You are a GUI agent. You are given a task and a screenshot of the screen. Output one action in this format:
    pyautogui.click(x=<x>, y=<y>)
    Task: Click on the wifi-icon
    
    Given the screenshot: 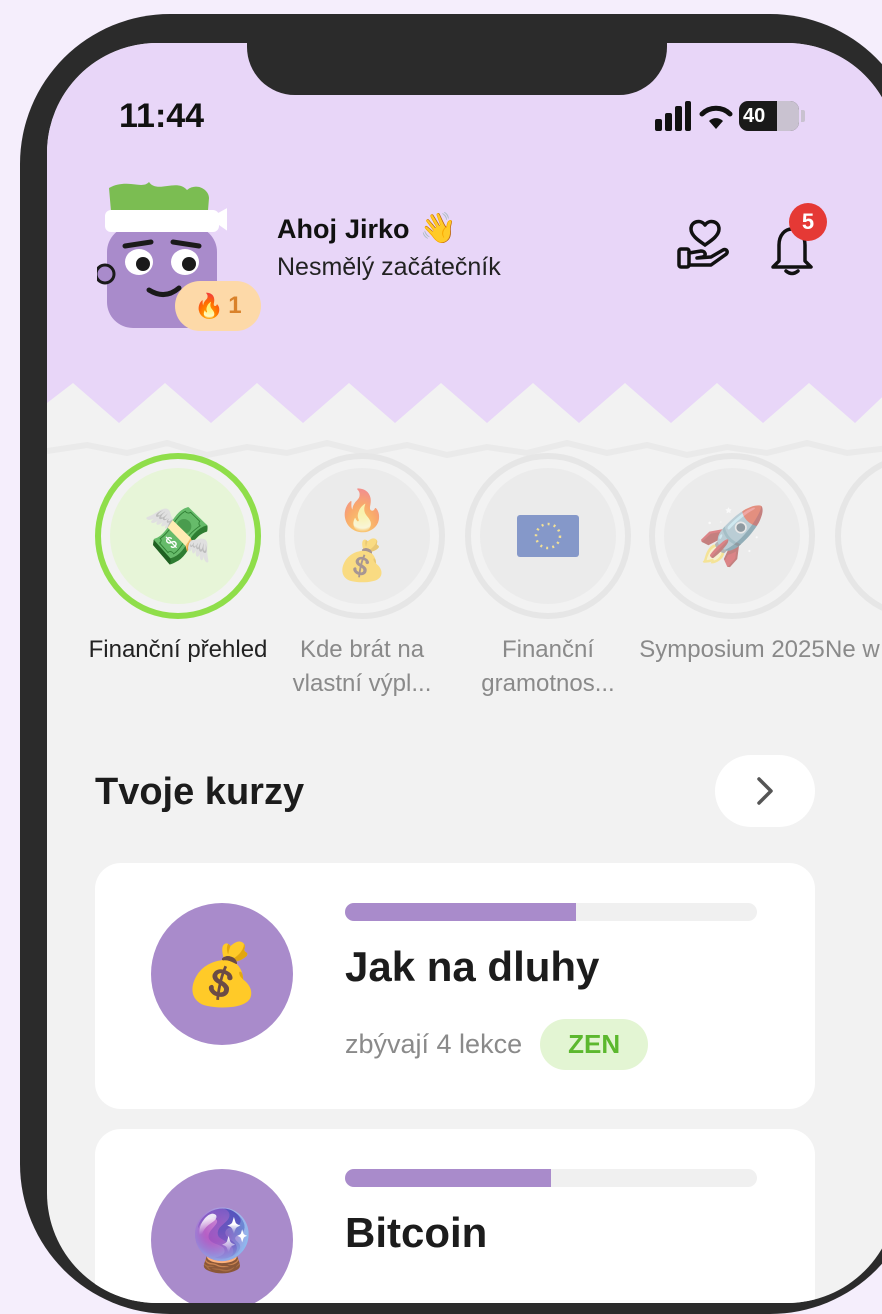 What is the action you would take?
    pyautogui.click(x=716, y=117)
    